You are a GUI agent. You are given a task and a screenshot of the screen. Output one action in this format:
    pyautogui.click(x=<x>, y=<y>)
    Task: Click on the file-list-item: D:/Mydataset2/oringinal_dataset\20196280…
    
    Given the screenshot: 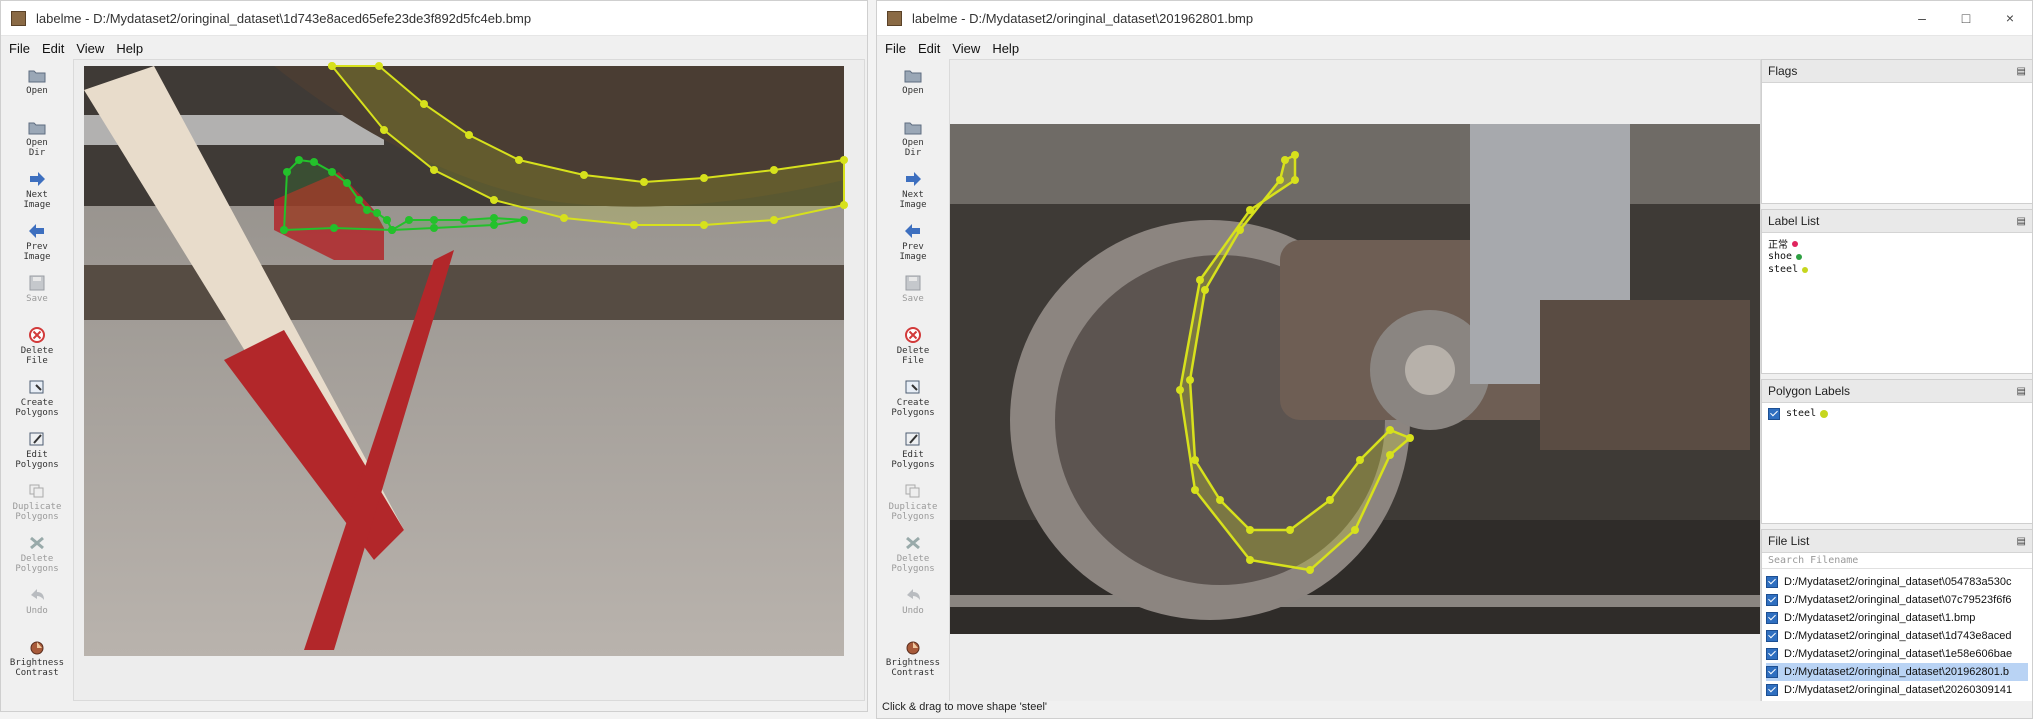 What is the action you would take?
    pyautogui.click(x=1897, y=672)
    